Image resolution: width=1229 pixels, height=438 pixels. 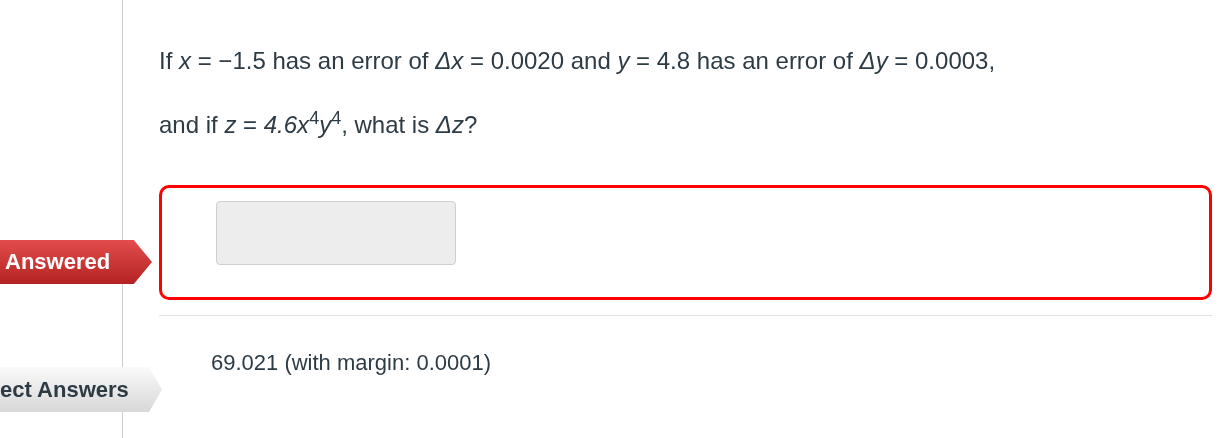 What do you see at coordinates (76, 262) in the screenshot?
I see `answered-tag: Answered` at bounding box center [76, 262].